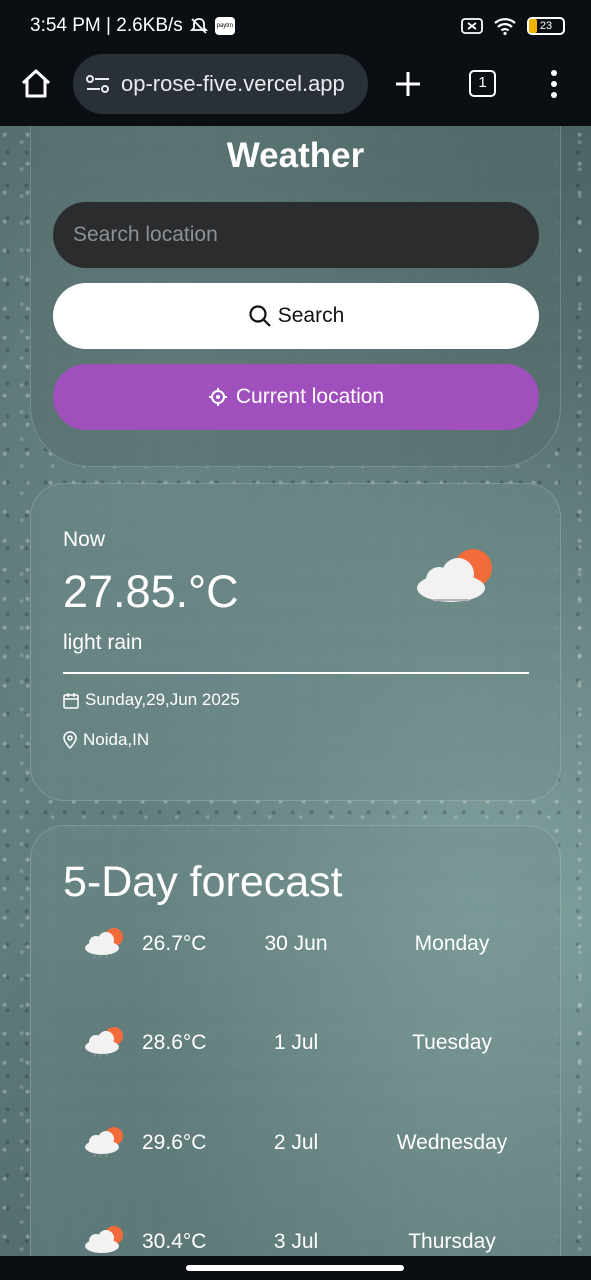 The width and height of the screenshot is (591, 1280). I want to click on current-location-button: Current location, so click(296, 397).